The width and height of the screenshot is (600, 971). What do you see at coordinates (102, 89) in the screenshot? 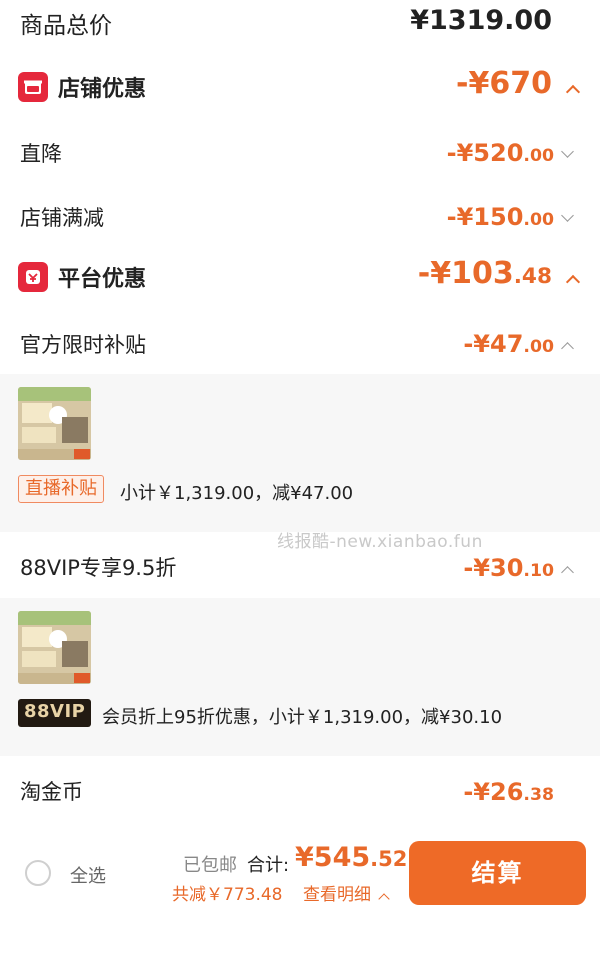
I see `shop-discount-title: 店铺优惠` at bounding box center [102, 89].